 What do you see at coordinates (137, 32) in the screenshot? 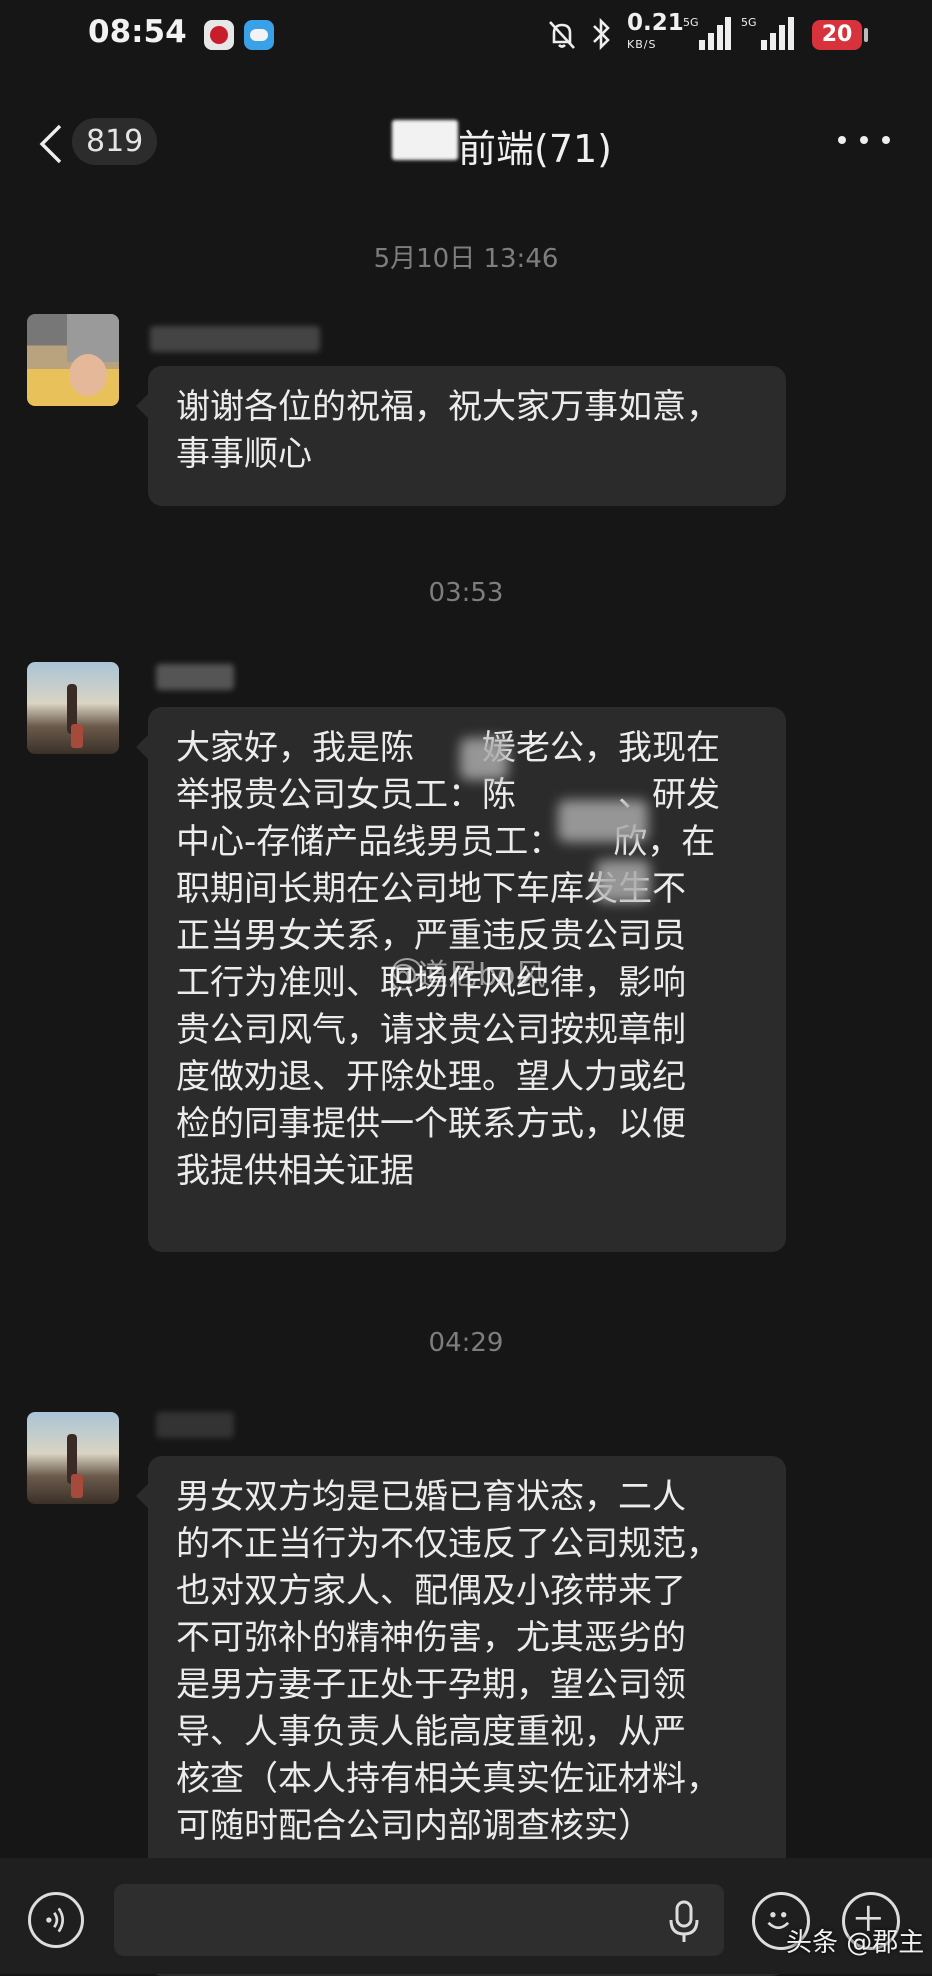
I see `status-time: 08:54` at bounding box center [137, 32].